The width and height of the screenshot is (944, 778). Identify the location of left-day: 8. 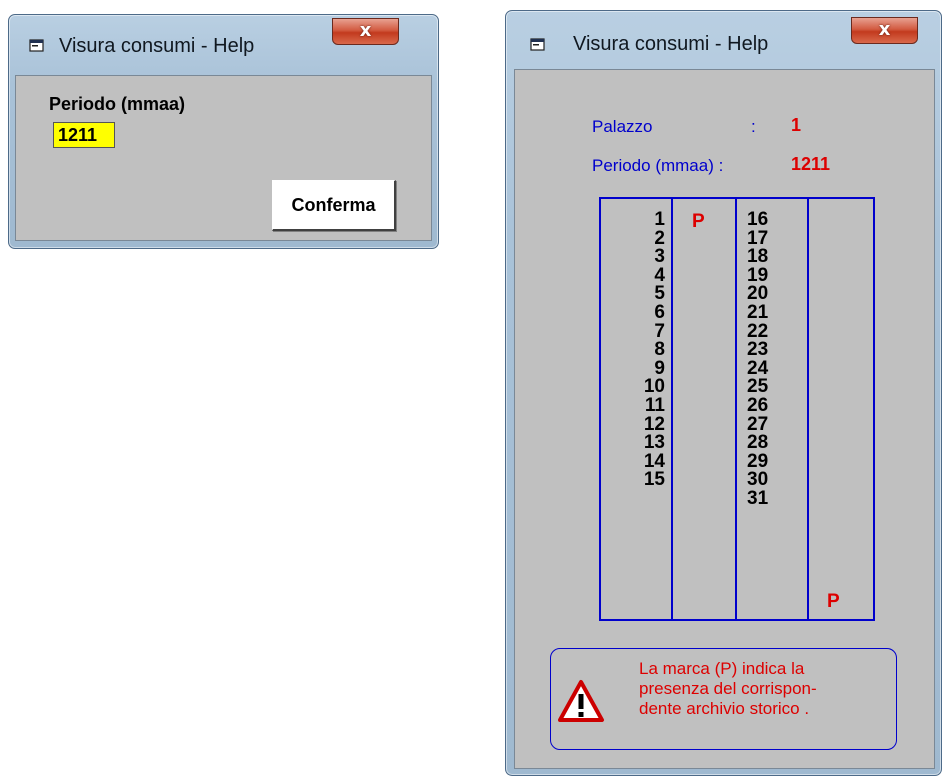
(659, 350).